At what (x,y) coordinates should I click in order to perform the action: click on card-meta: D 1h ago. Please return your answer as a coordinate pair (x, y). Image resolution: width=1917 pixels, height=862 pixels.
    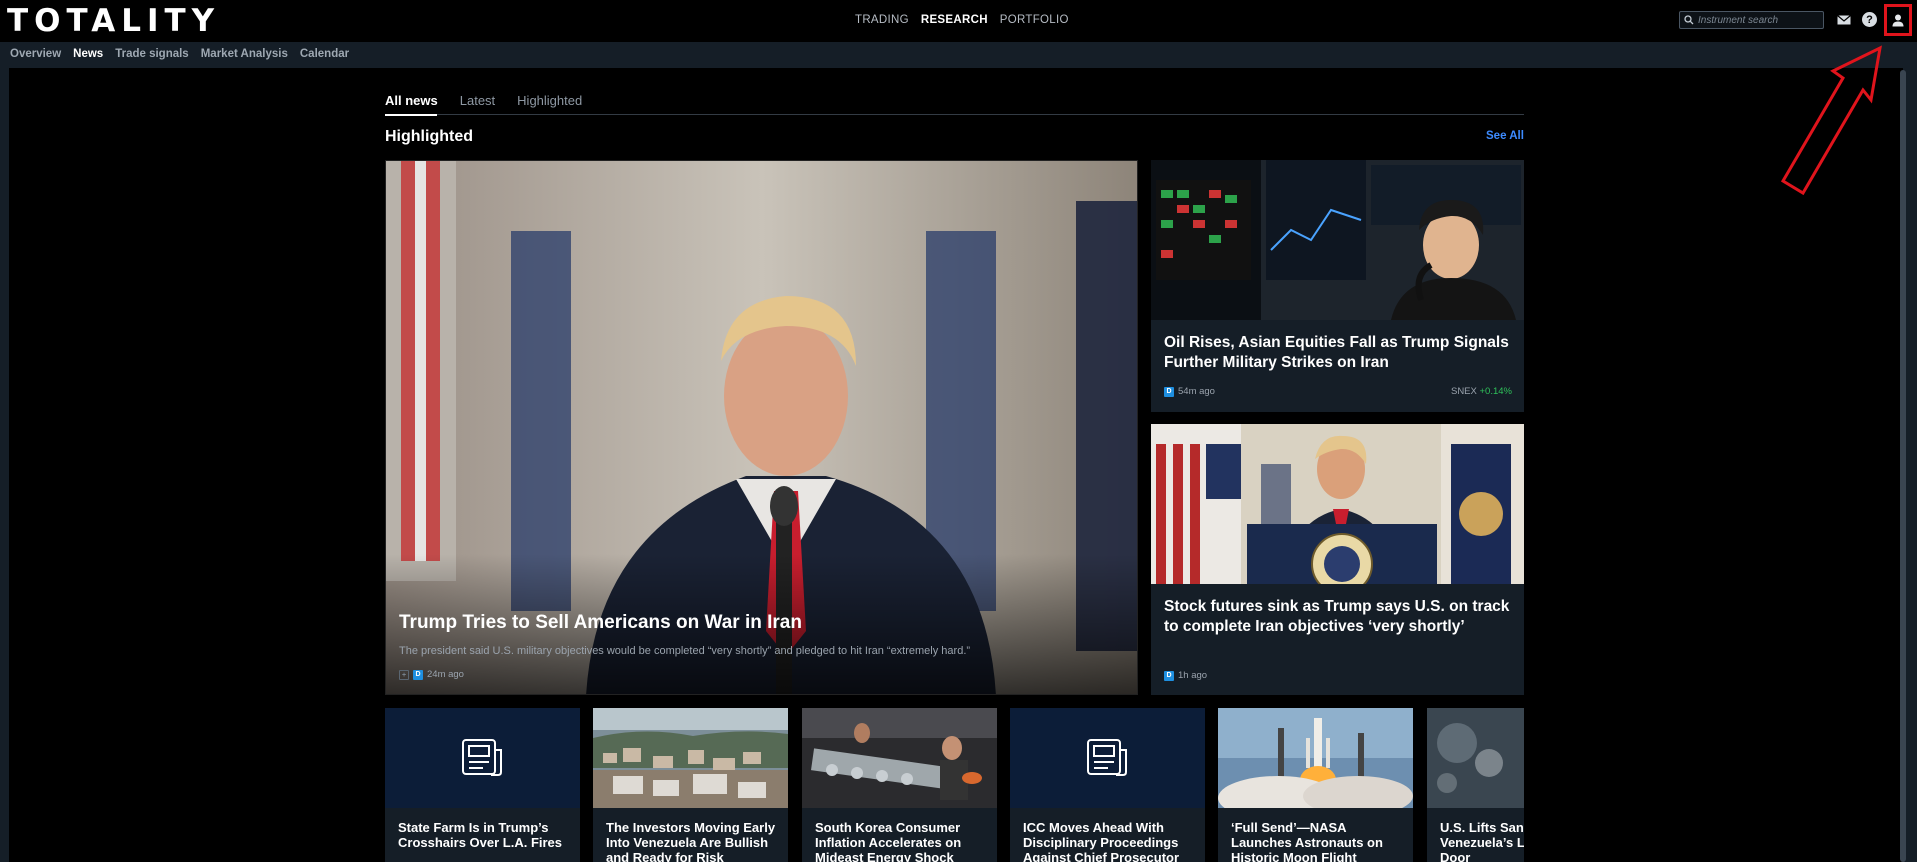
    Looking at the image, I should click on (1185, 675).